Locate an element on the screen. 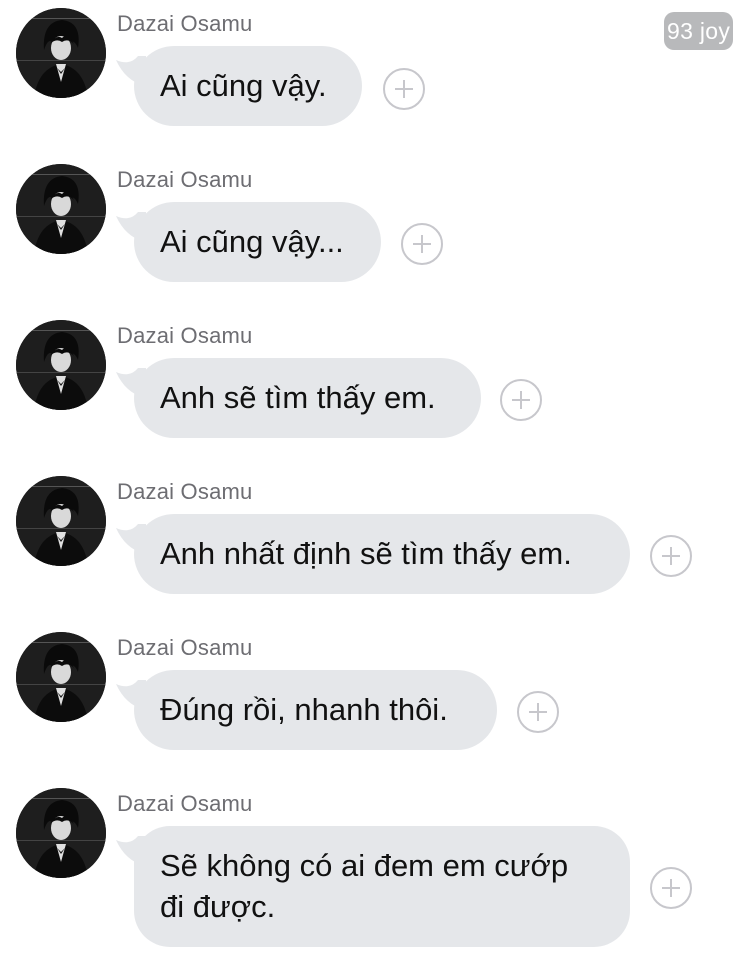  message-bubble: Ai cũng vậy. is located at coordinates (248, 86).